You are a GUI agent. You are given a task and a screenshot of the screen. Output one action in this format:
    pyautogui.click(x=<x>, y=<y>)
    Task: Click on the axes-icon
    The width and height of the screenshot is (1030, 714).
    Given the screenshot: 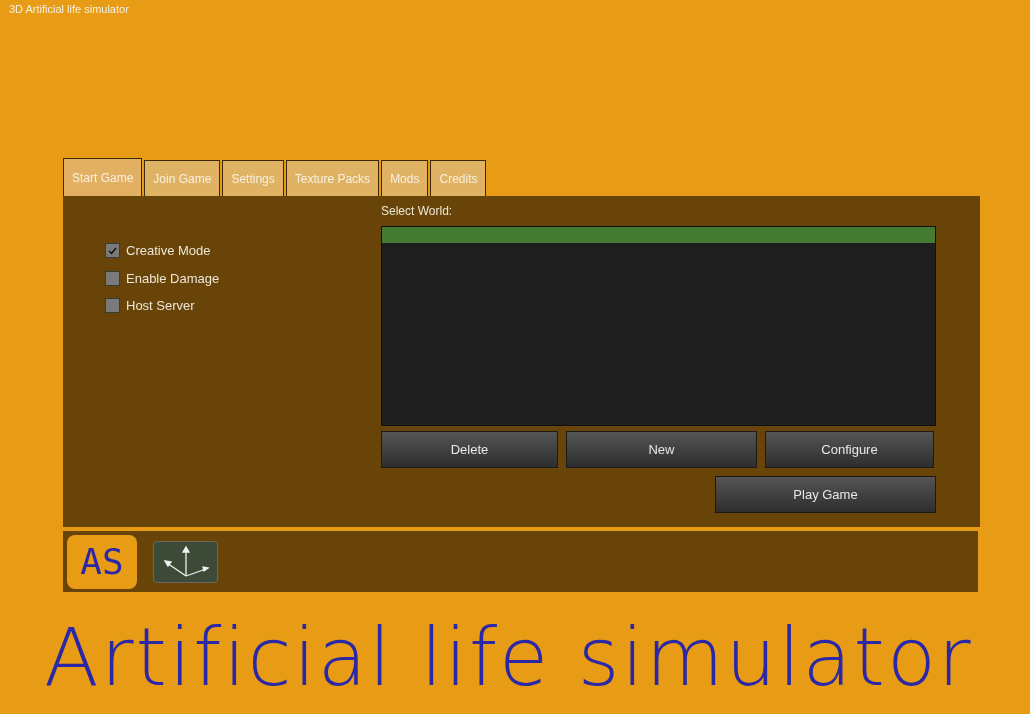 What is the action you would take?
    pyautogui.click(x=185, y=561)
    